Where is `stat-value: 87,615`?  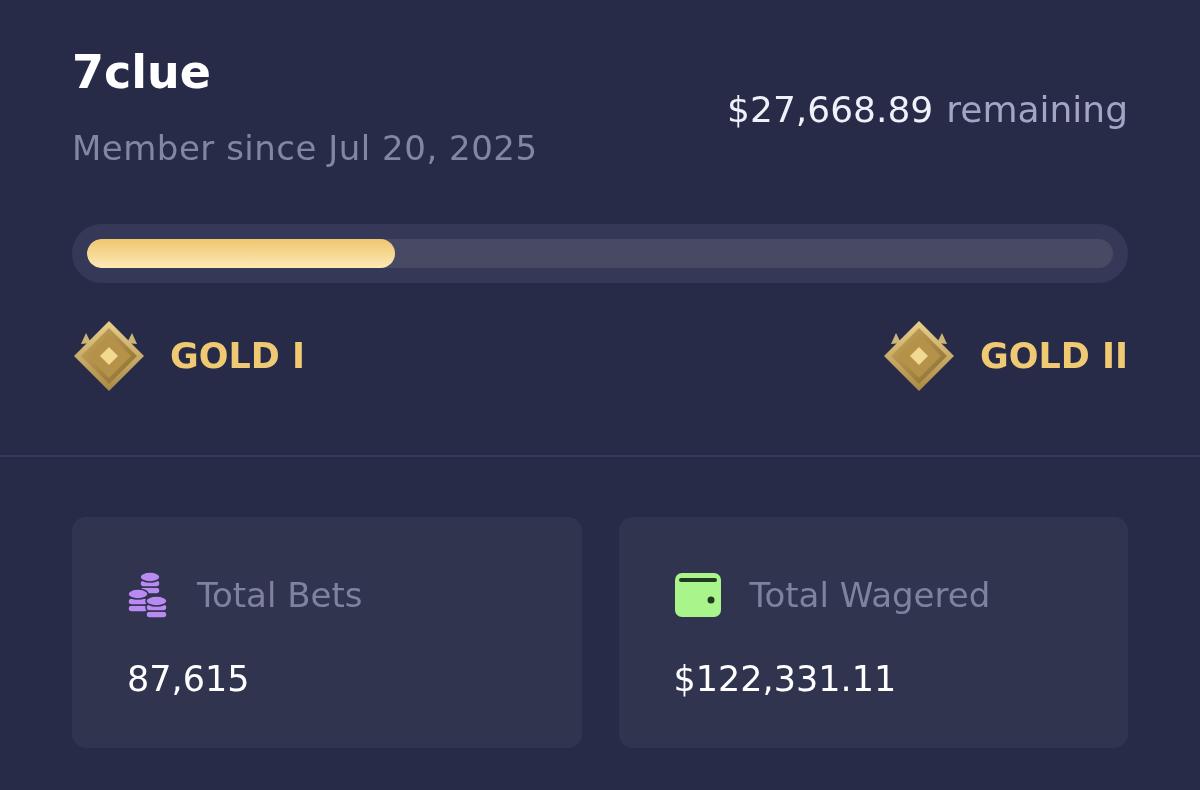
stat-value: 87,615 is located at coordinates (189, 679).